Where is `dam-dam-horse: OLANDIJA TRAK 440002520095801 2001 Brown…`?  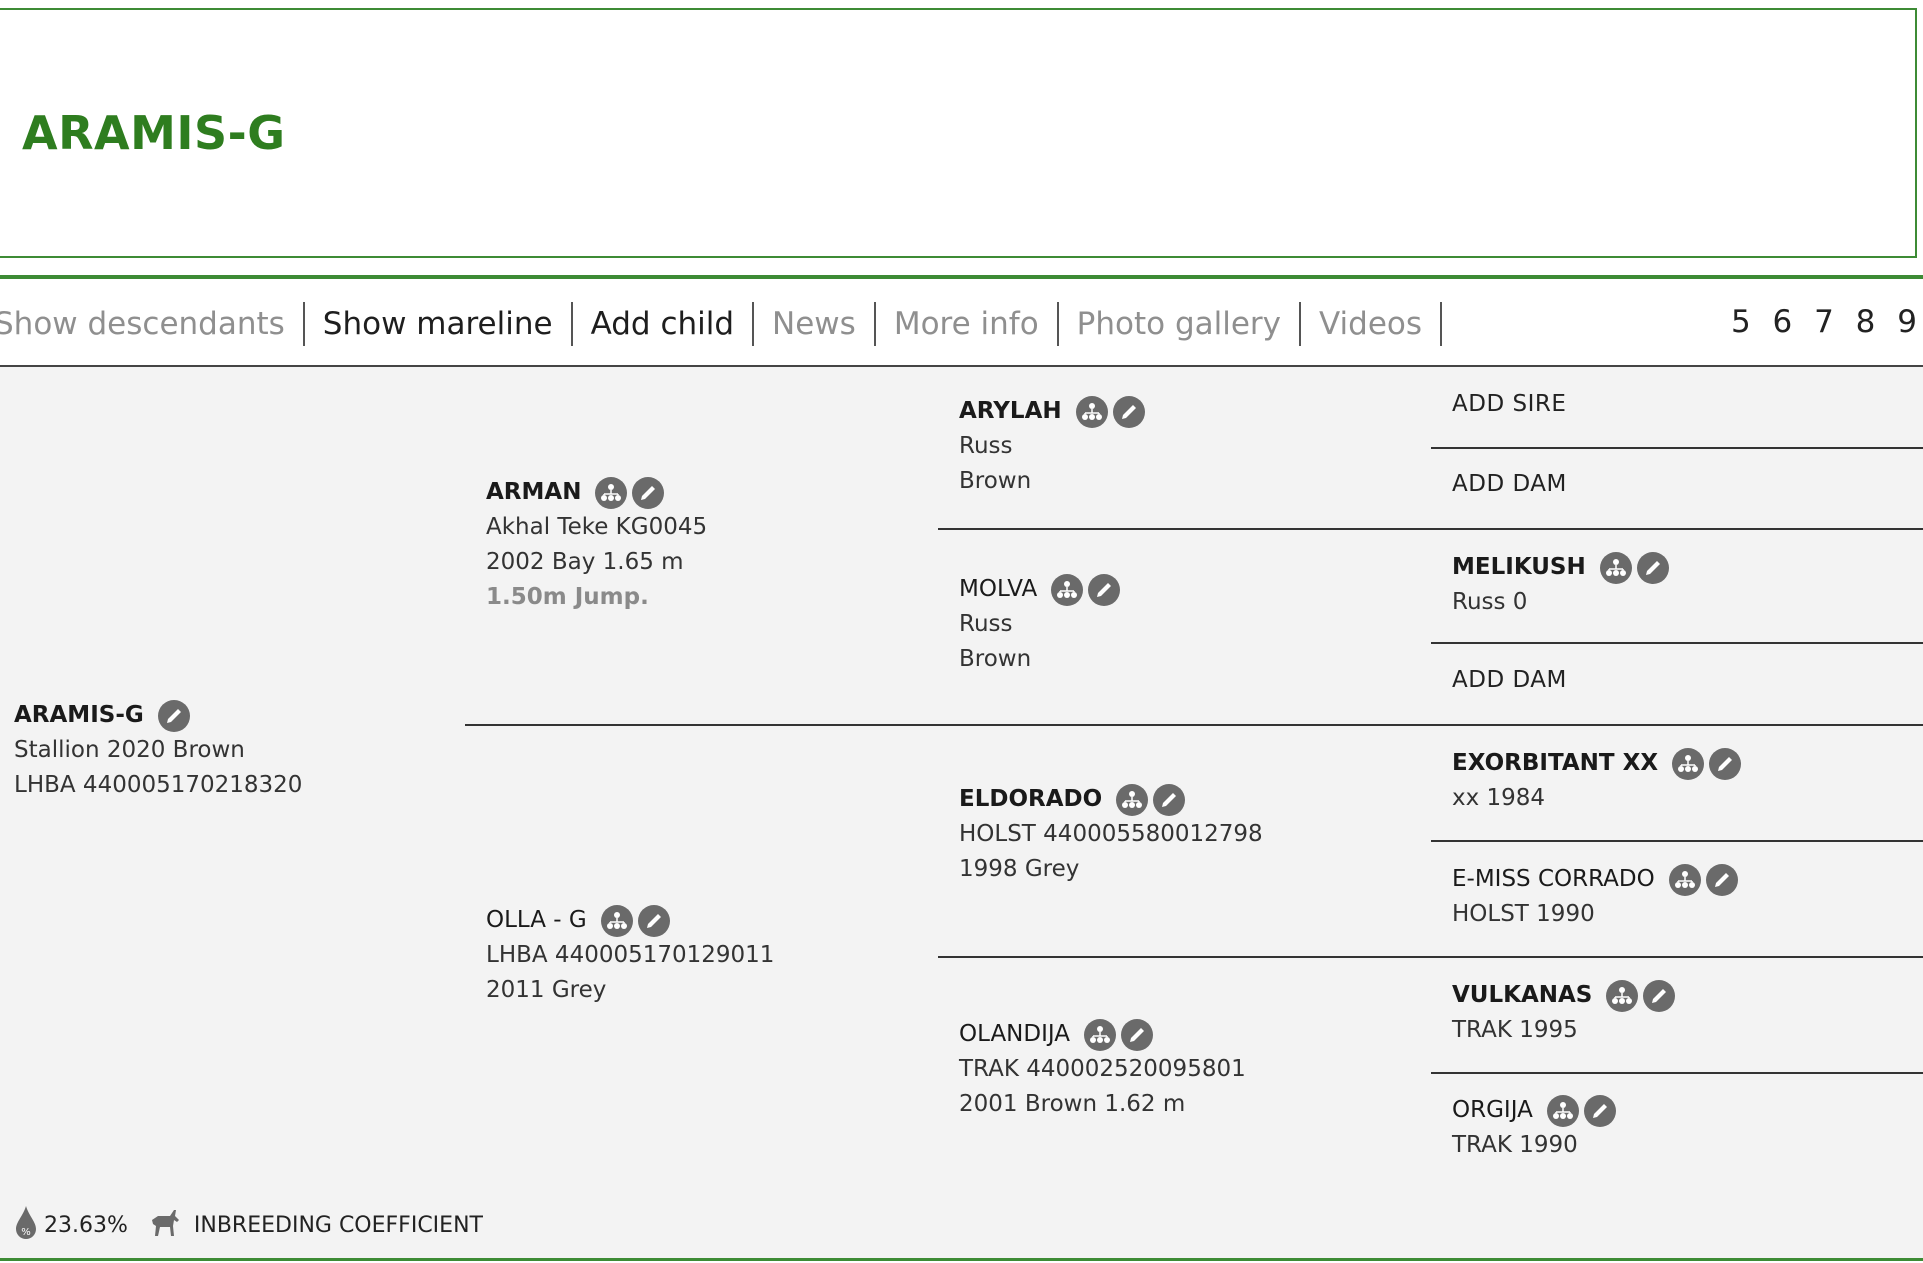 dam-dam-horse: OLANDIJA TRAK 440002520095801 2001 Brown… is located at coordinates (1102, 1069).